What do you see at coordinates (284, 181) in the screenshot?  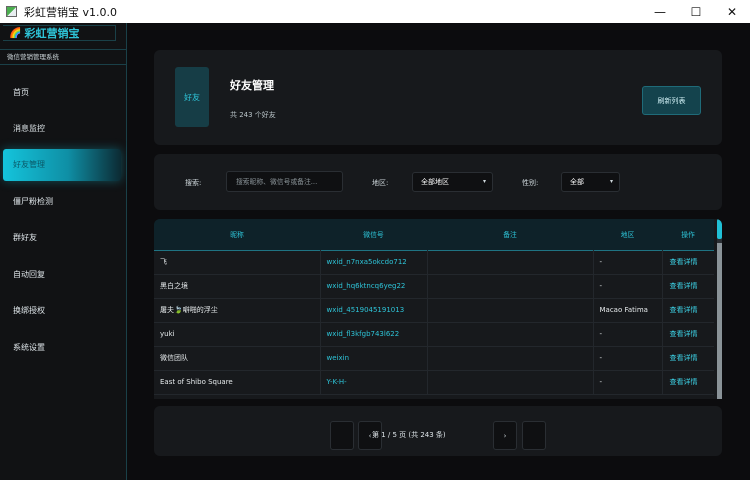 I see `search-input` at bounding box center [284, 181].